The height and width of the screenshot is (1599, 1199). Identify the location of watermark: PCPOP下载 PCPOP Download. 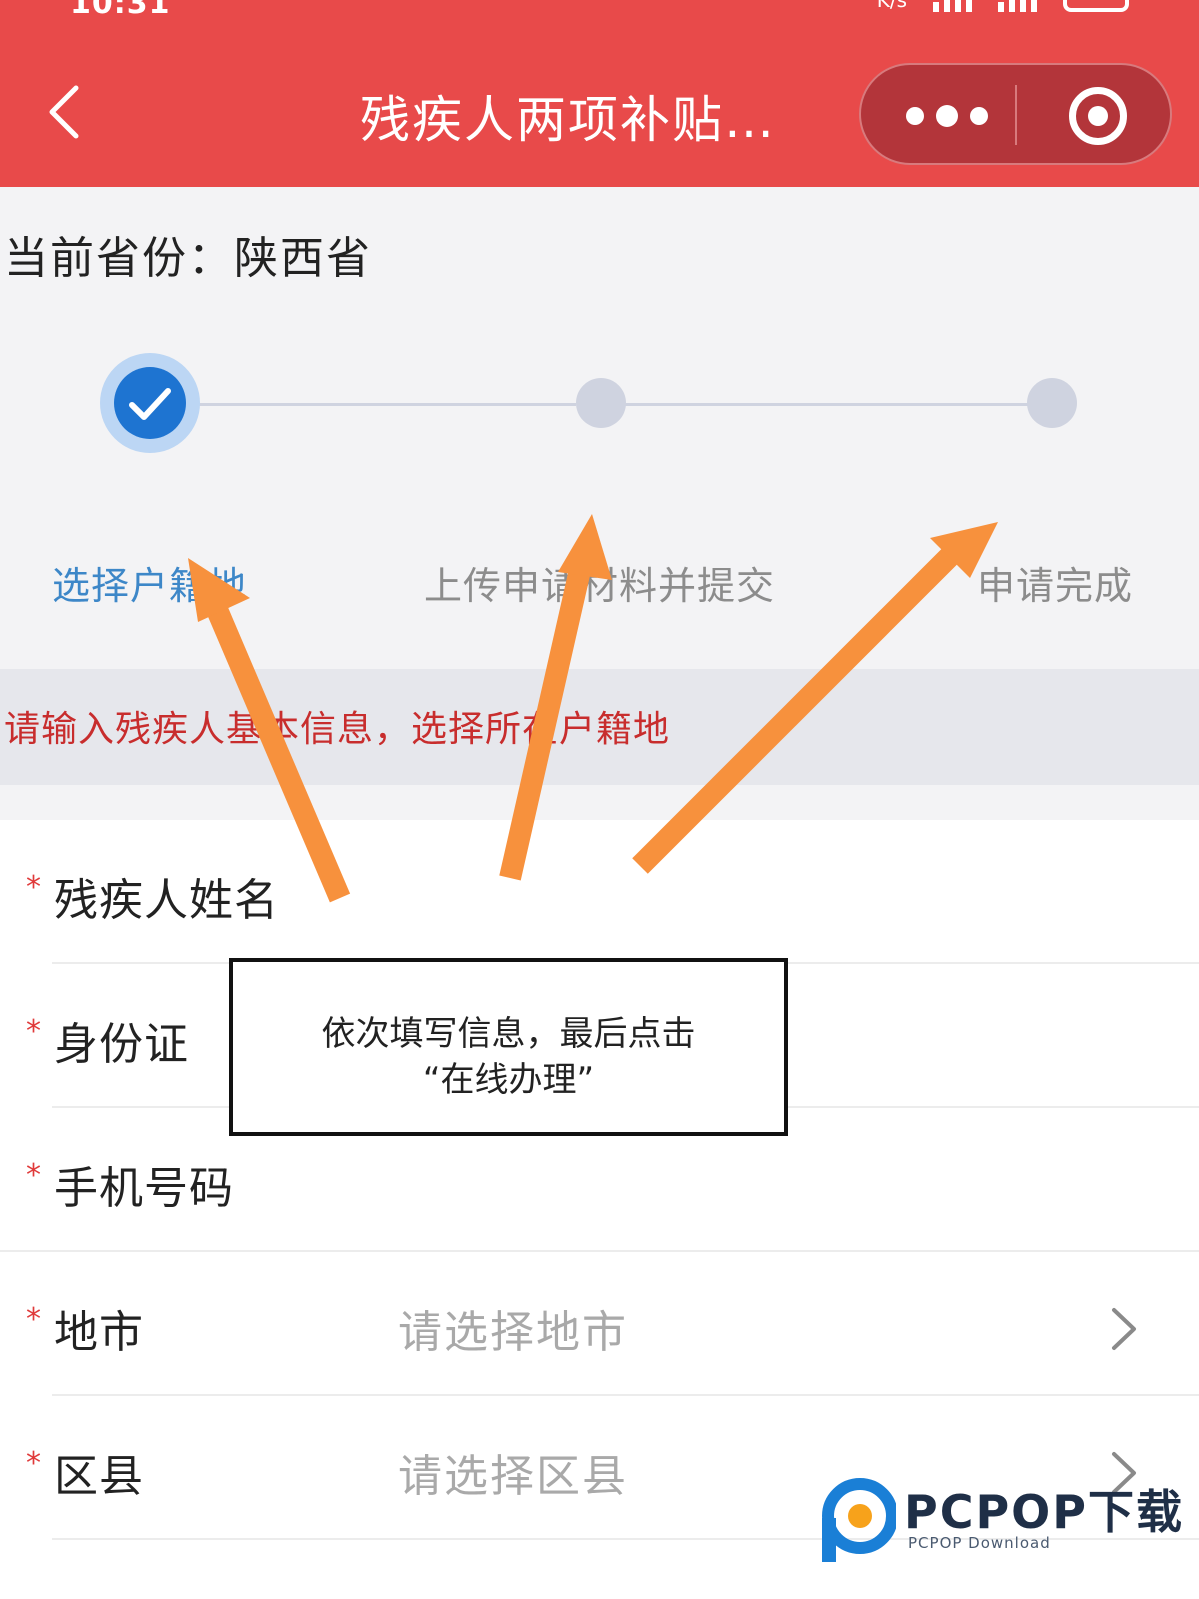
(1006, 1524).